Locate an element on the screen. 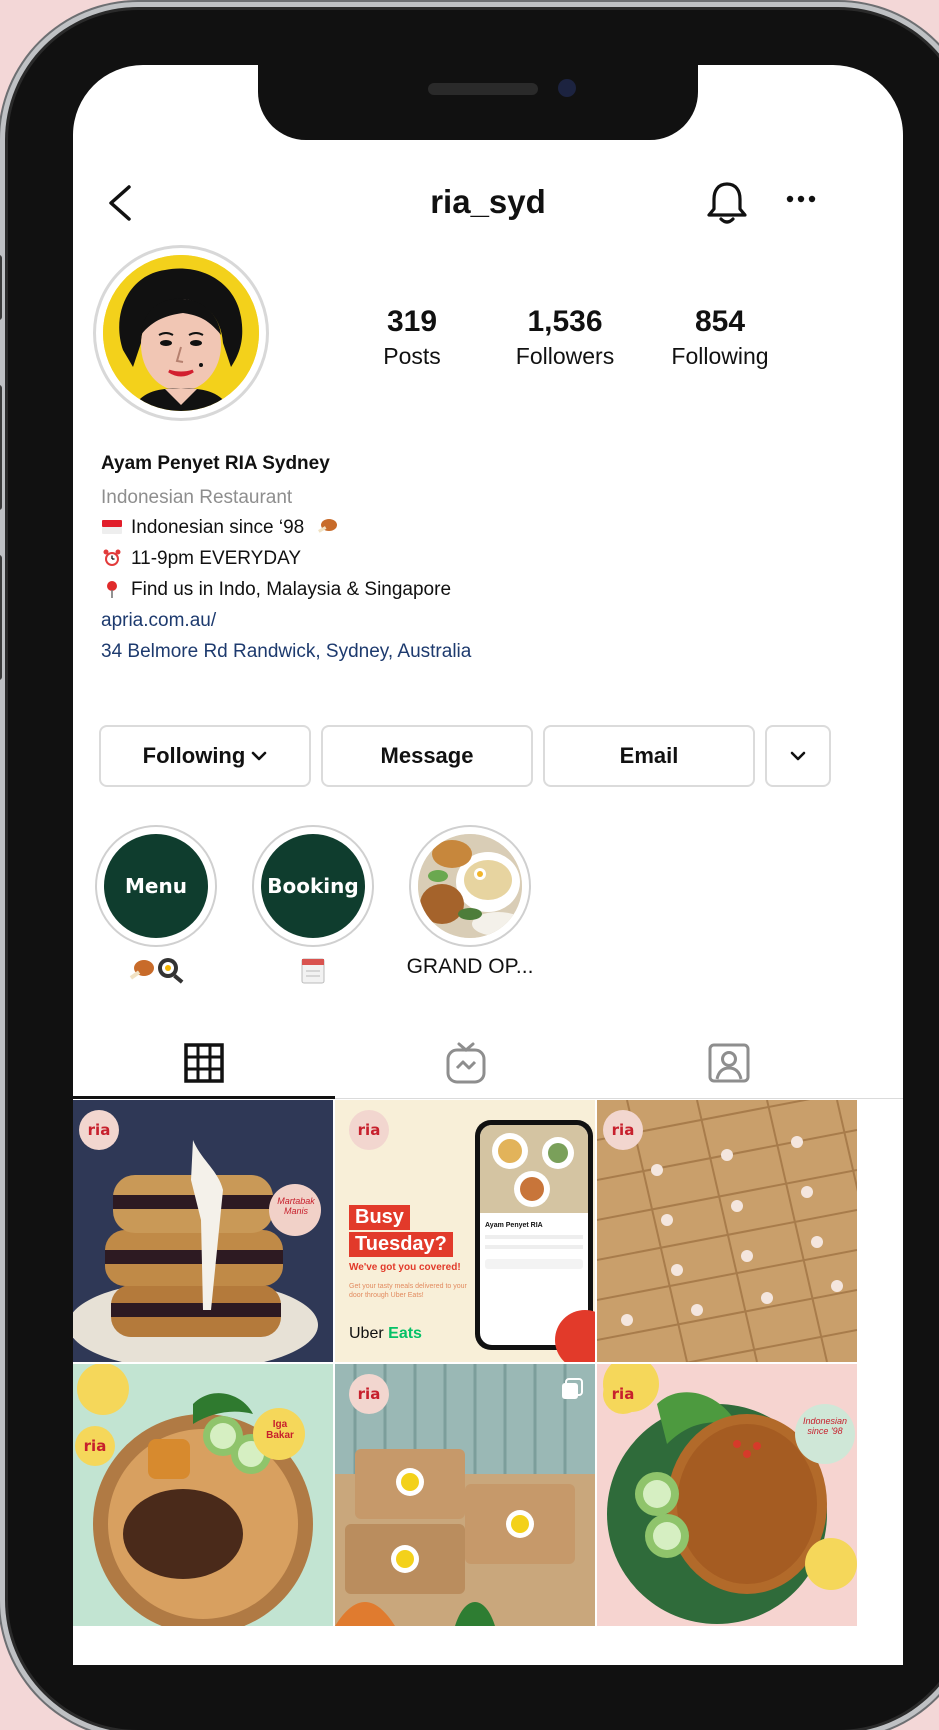 The image size is (939, 1730). highlight-grand-opening-cover is located at coordinates (470, 886).